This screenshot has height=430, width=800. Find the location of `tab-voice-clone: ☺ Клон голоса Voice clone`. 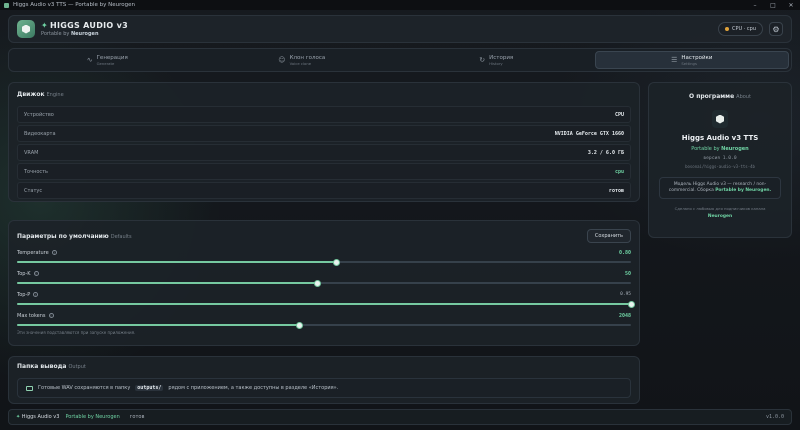

tab-voice-clone: ☺ Клон голоса Voice clone is located at coordinates (302, 60).